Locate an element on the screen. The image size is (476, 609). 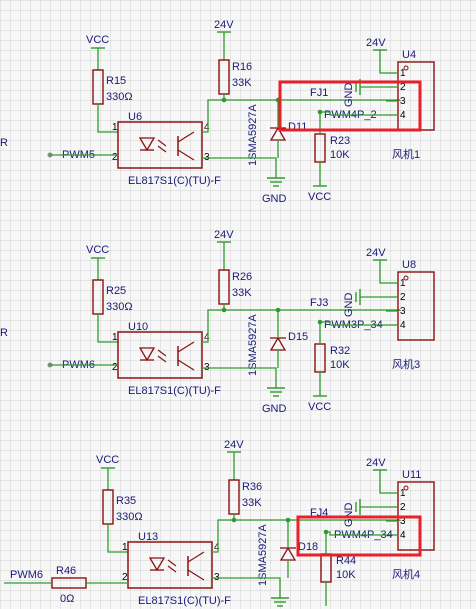
pull-resistor-label: R25 is located at coordinates (116, 291).